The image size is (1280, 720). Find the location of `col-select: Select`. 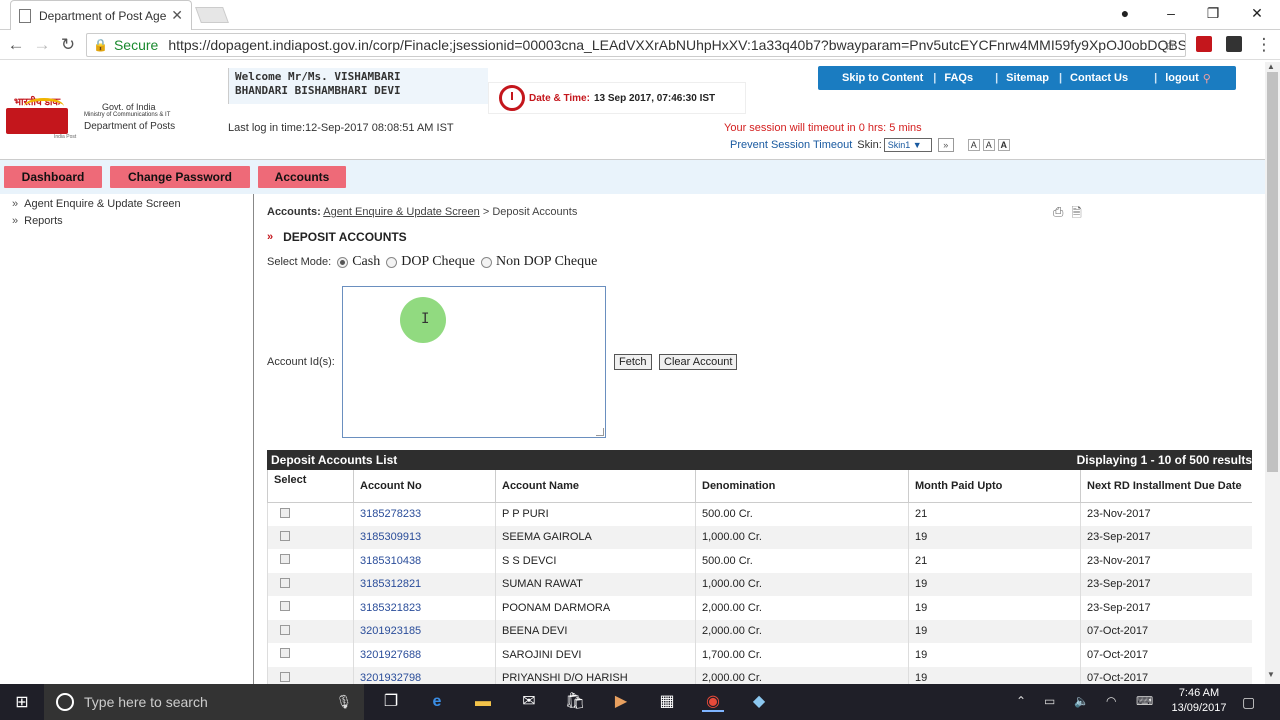

col-select: Select is located at coordinates (310, 486).